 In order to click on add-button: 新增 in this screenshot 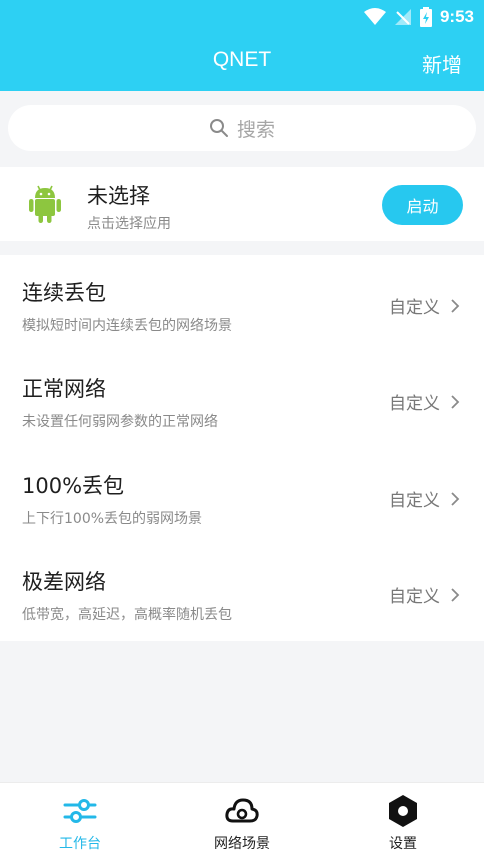, I will do `click(442, 63)`.